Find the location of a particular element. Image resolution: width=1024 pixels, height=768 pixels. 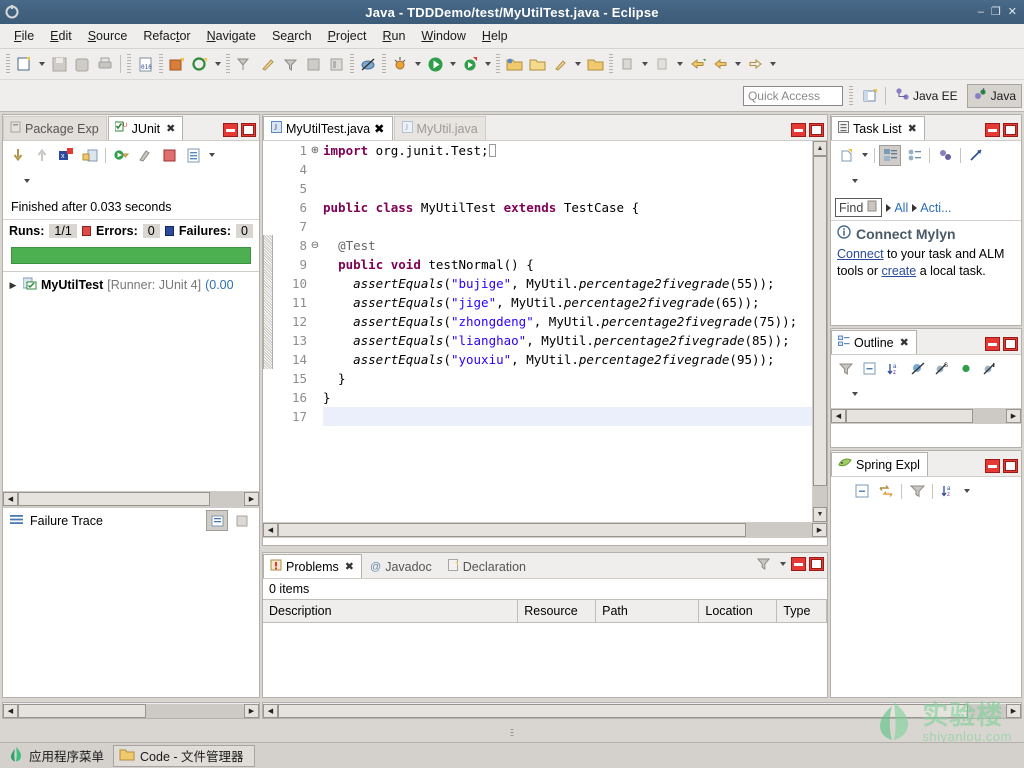

editor-hscrollbar: ◀ ▶ is located at coordinates (545, 530).